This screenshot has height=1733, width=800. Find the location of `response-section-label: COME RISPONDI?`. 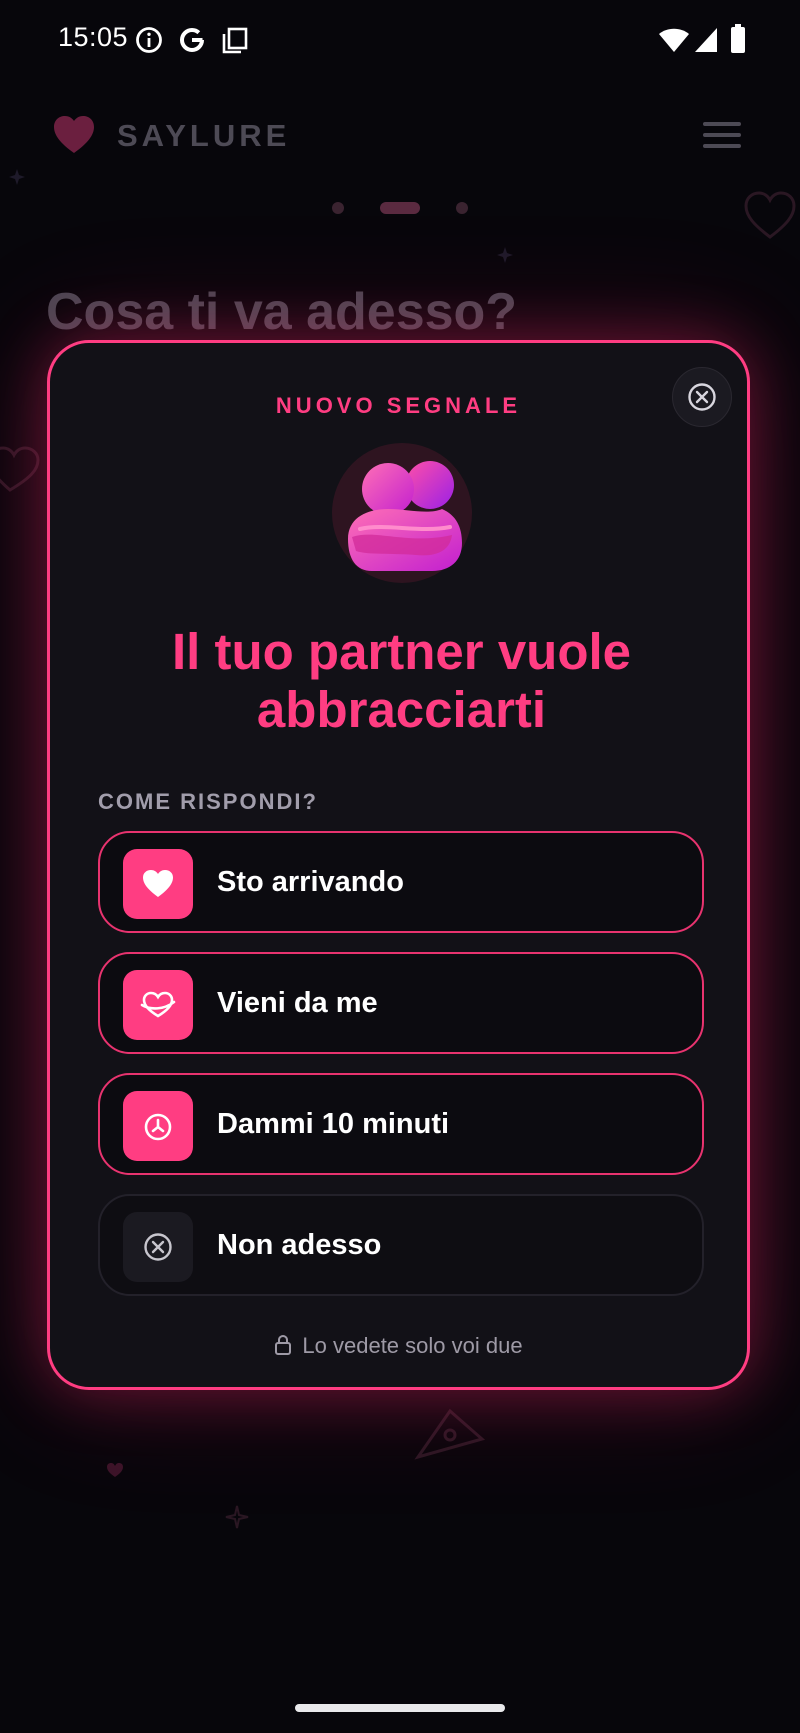

response-section-label: COME RISPONDI? is located at coordinates (208, 801).